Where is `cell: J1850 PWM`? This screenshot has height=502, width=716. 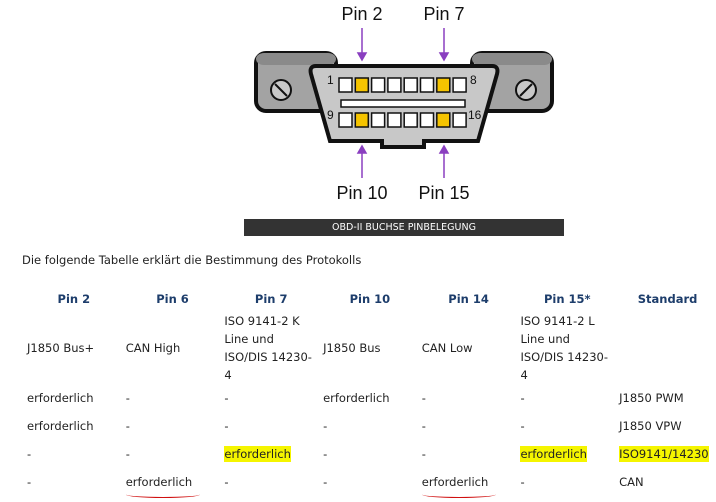
cell: J1850 PWM is located at coordinates (651, 398).